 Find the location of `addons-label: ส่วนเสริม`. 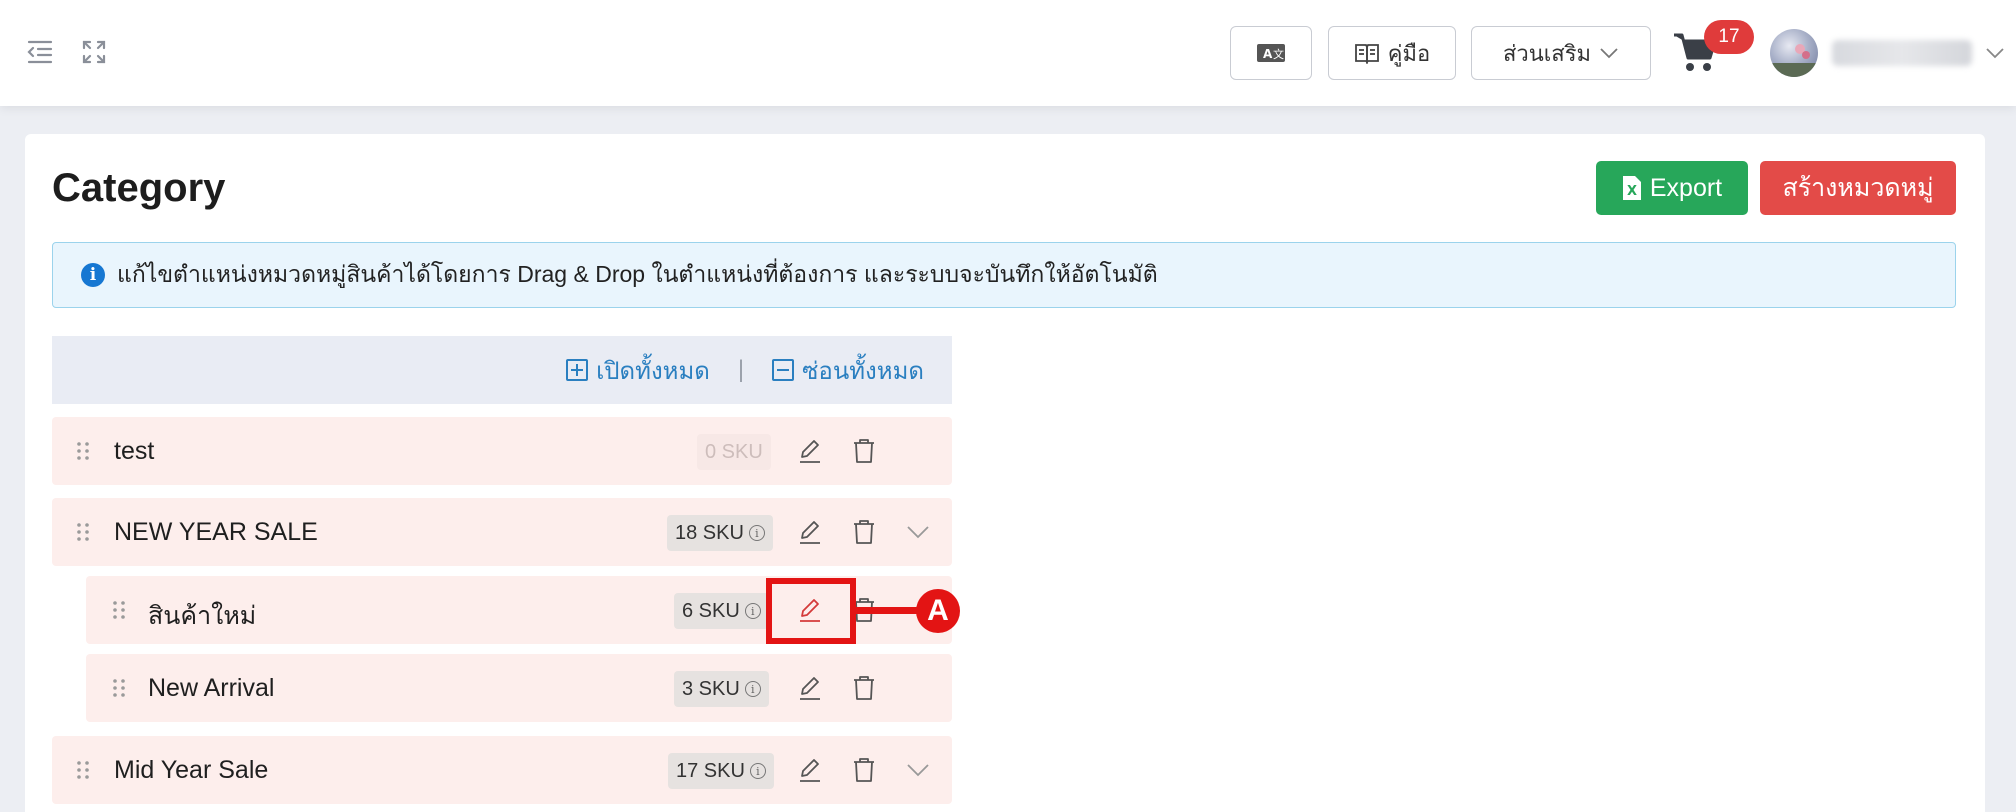

addons-label: ส่วนเสริม is located at coordinates (1547, 53).